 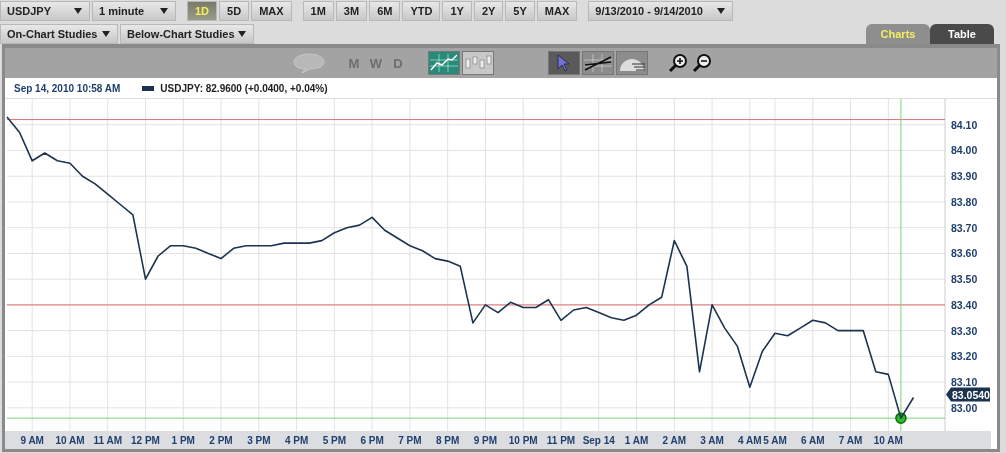 What do you see at coordinates (410, 440) in the screenshot?
I see `axis-label: 7 PM` at bounding box center [410, 440].